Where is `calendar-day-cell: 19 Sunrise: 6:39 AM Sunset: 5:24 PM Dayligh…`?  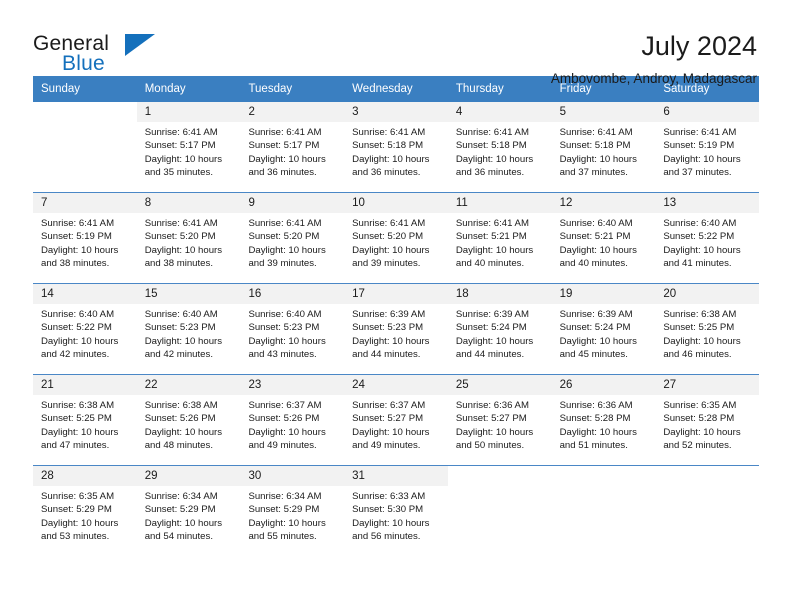
calendar-day-cell: 19 Sunrise: 6:39 AM Sunset: 5:24 PM Dayligh… is located at coordinates (603, 329).